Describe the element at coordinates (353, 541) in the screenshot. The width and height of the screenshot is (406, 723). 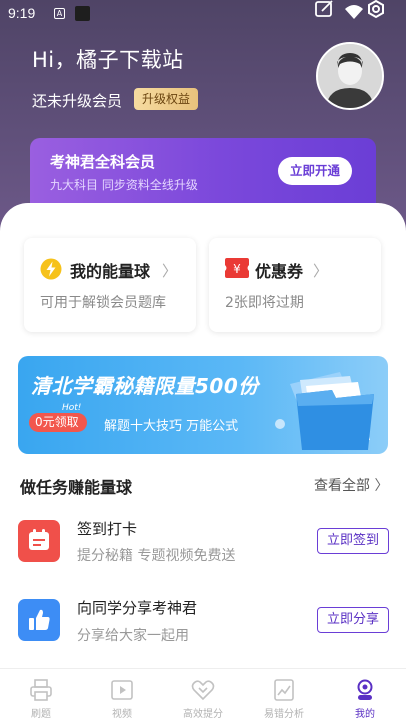
I see `checkin-now-button: 立即签到` at that location.